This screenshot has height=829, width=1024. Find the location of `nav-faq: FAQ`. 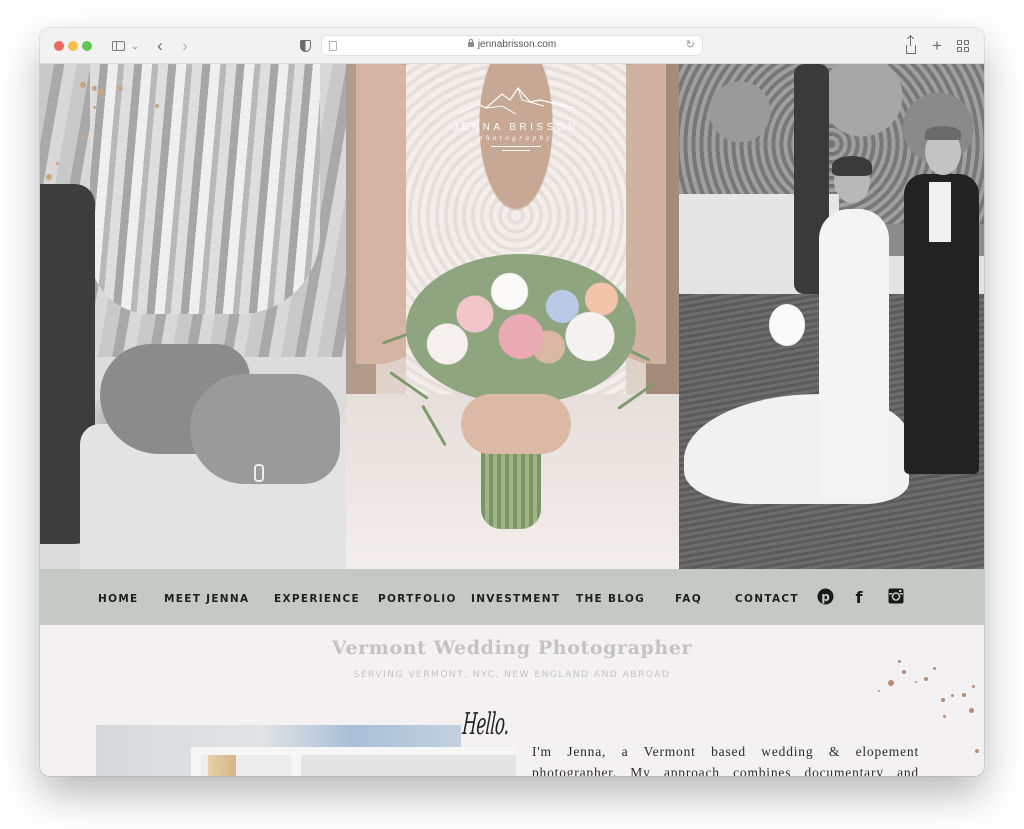

nav-faq: FAQ is located at coordinates (688, 599).